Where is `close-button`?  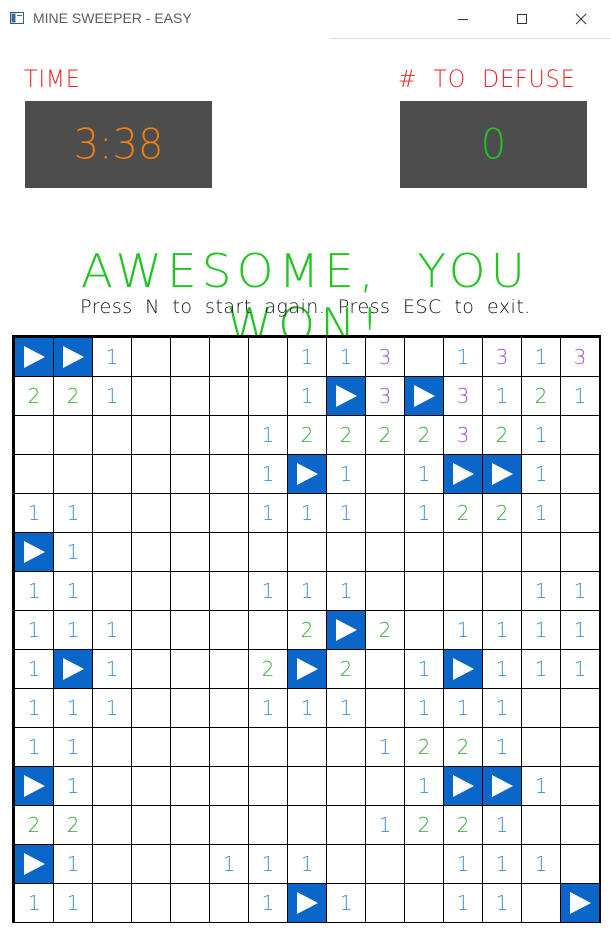 close-button is located at coordinates (581, 19).